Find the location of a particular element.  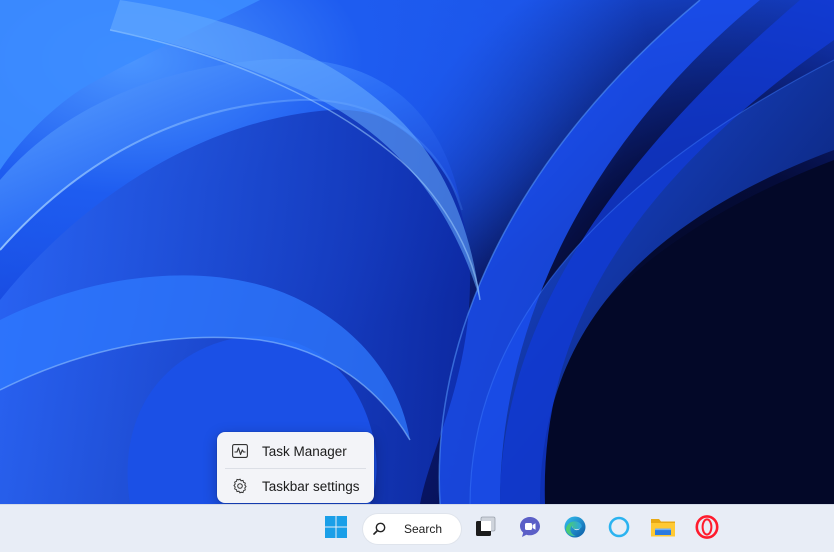

menu-item-taskbar-settings: Taskbar settings is located at coordinates (295, 486).